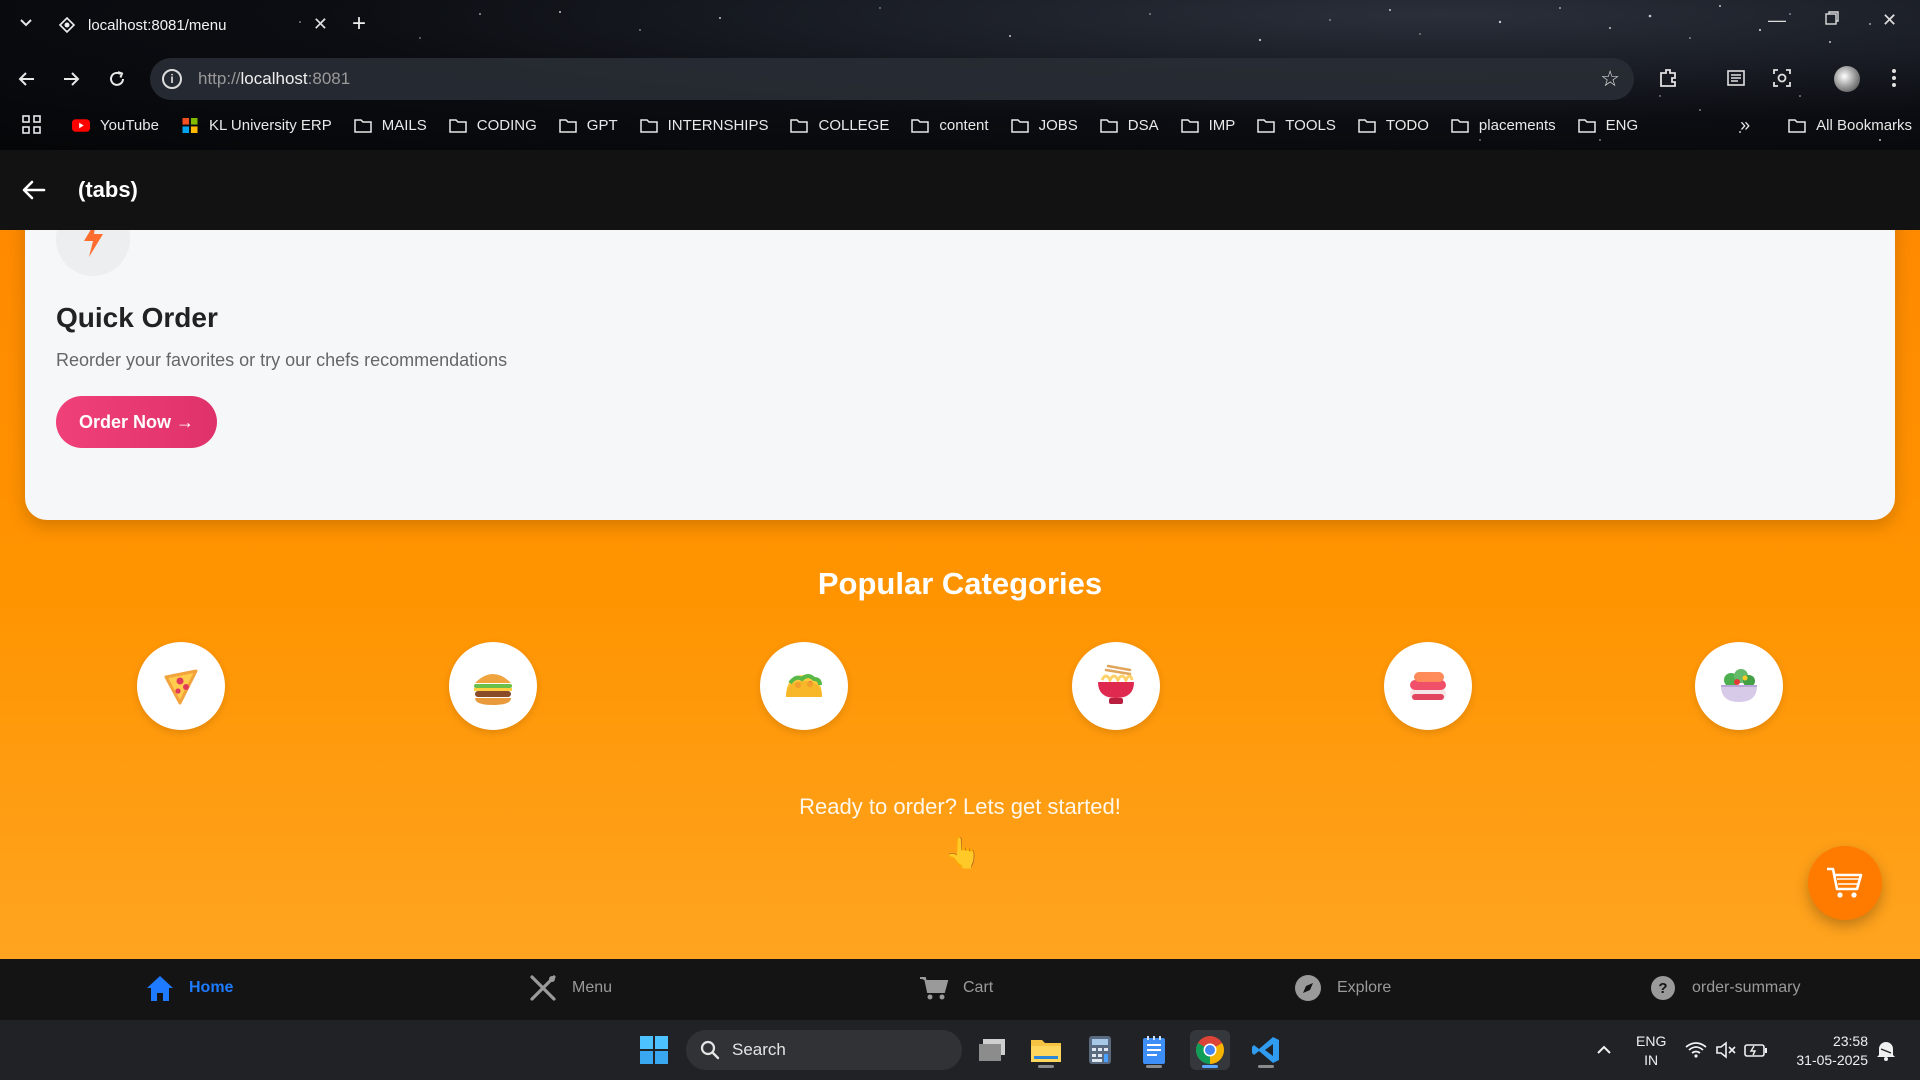 Image resolution: width=1920 pixels, height=1080 pixels. I want to click on bookmark-folder-gpt: GPT, so click(588, 125).